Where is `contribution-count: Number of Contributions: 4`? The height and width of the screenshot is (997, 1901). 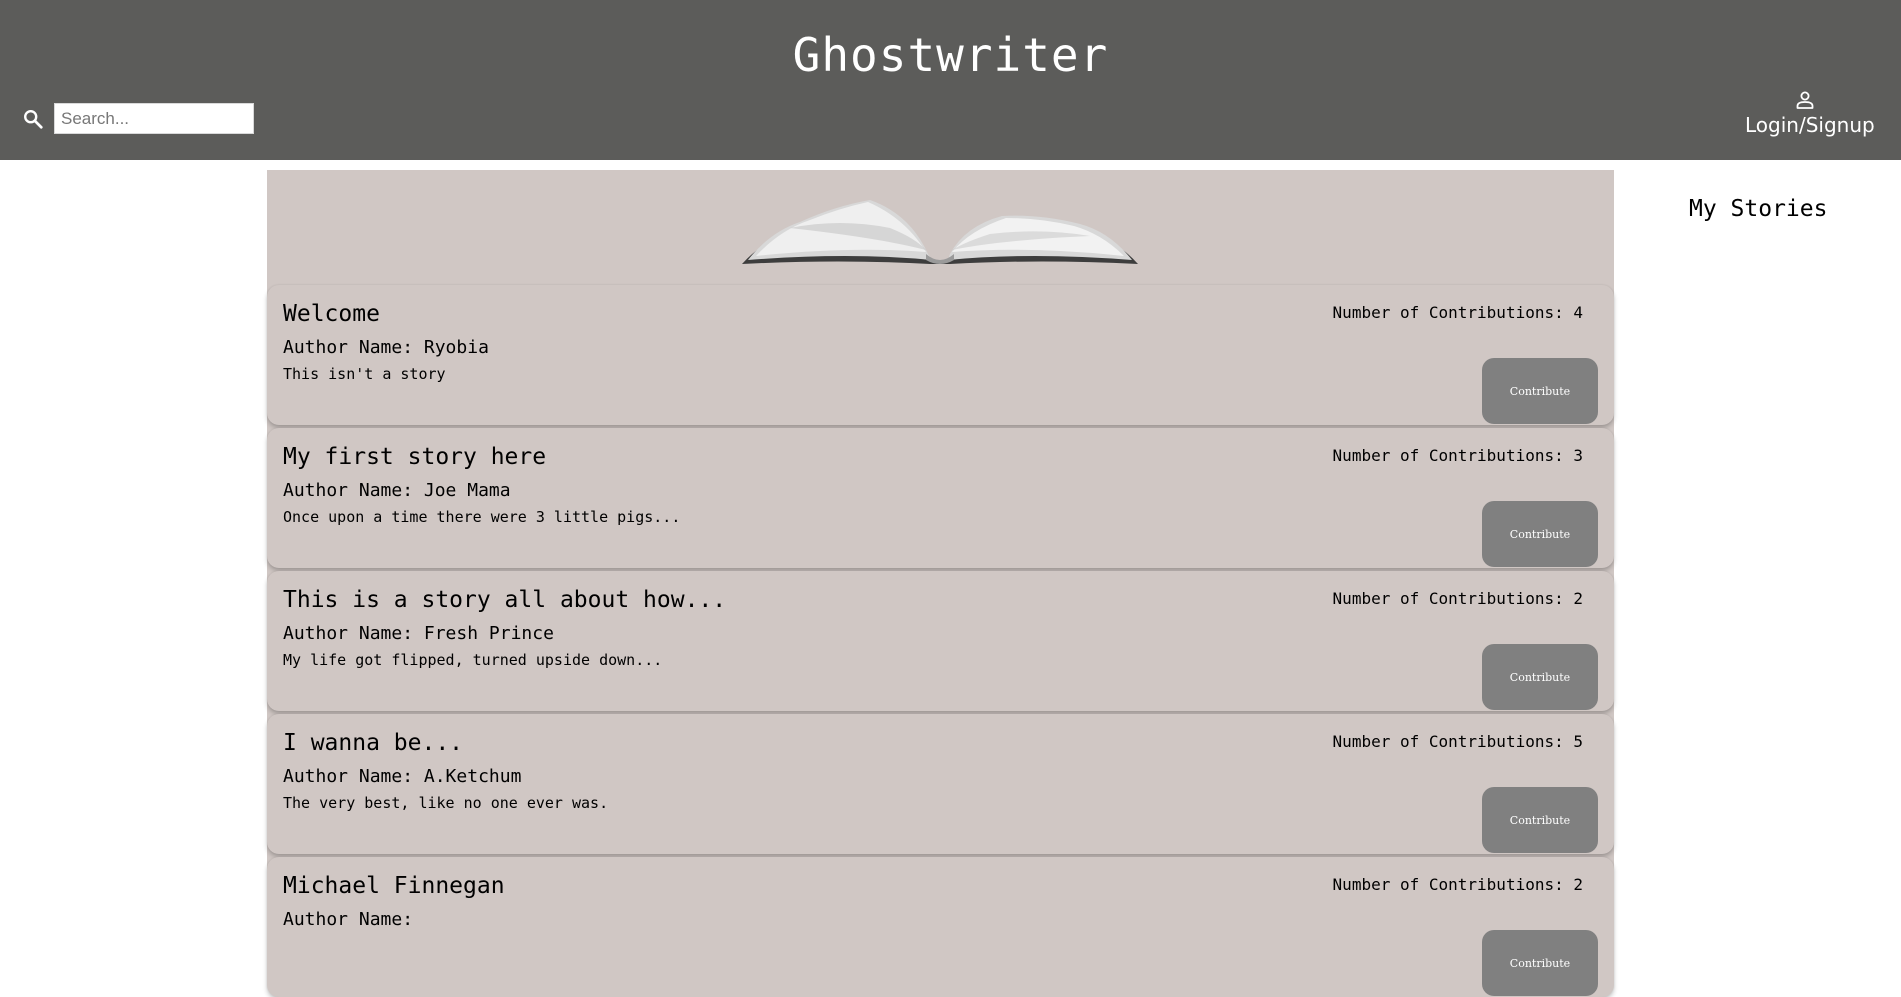 contribution-count: Number of Contributions: 4 is located at coordinates (1457, 312).